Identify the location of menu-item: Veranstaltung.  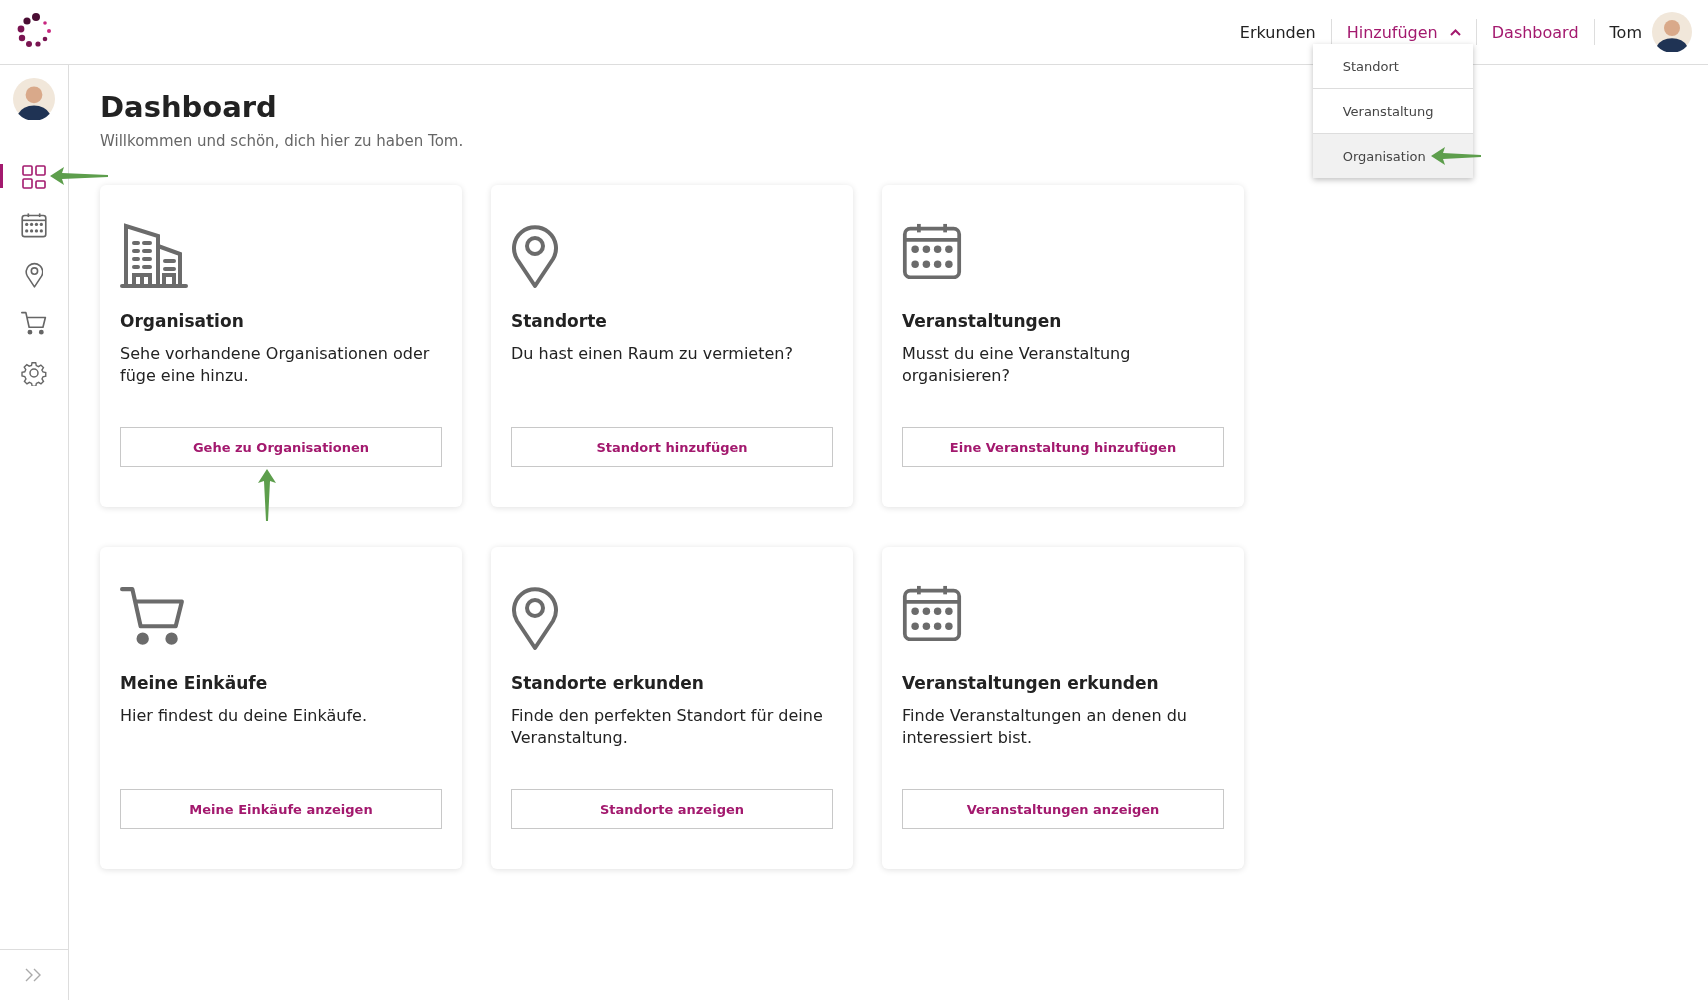
(1392, 111).